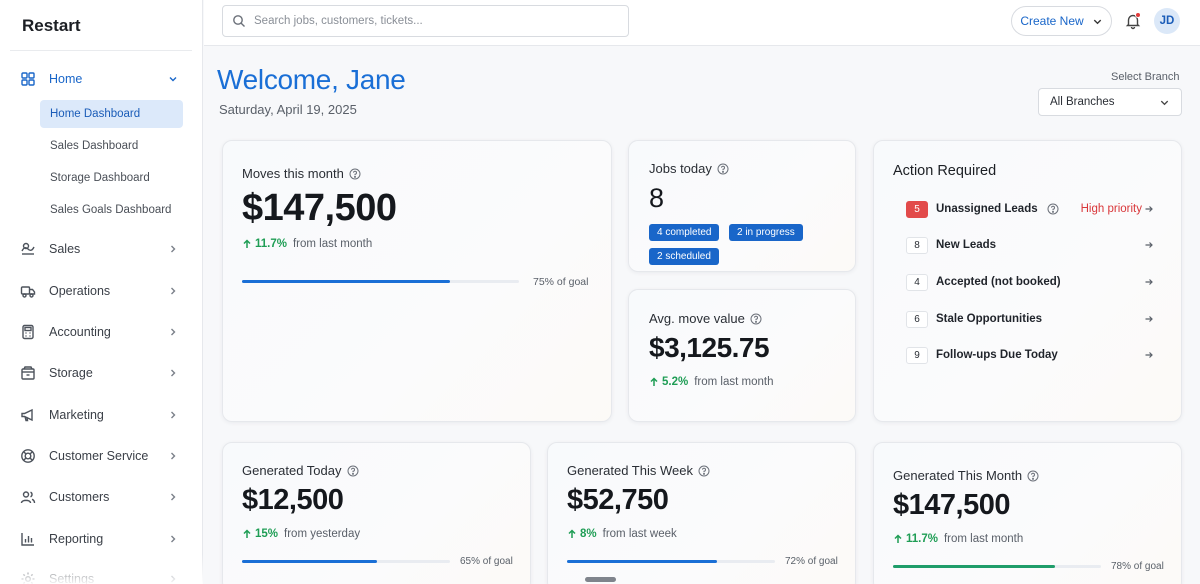 The image size is (1200, 584). What do you see at coordinates (51, 26) in the screenshot?
I see `brand-logo: Restart` at bounding box center [51, 26].